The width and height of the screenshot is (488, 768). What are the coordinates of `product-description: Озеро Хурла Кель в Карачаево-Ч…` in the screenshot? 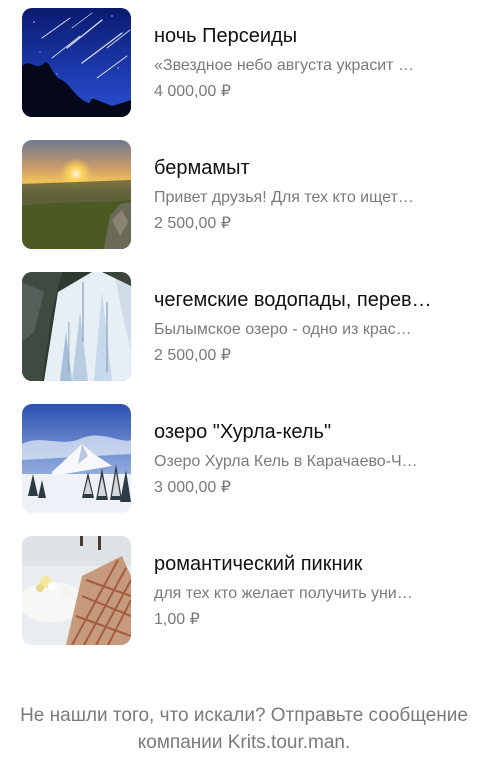 It's located at (286, 461).